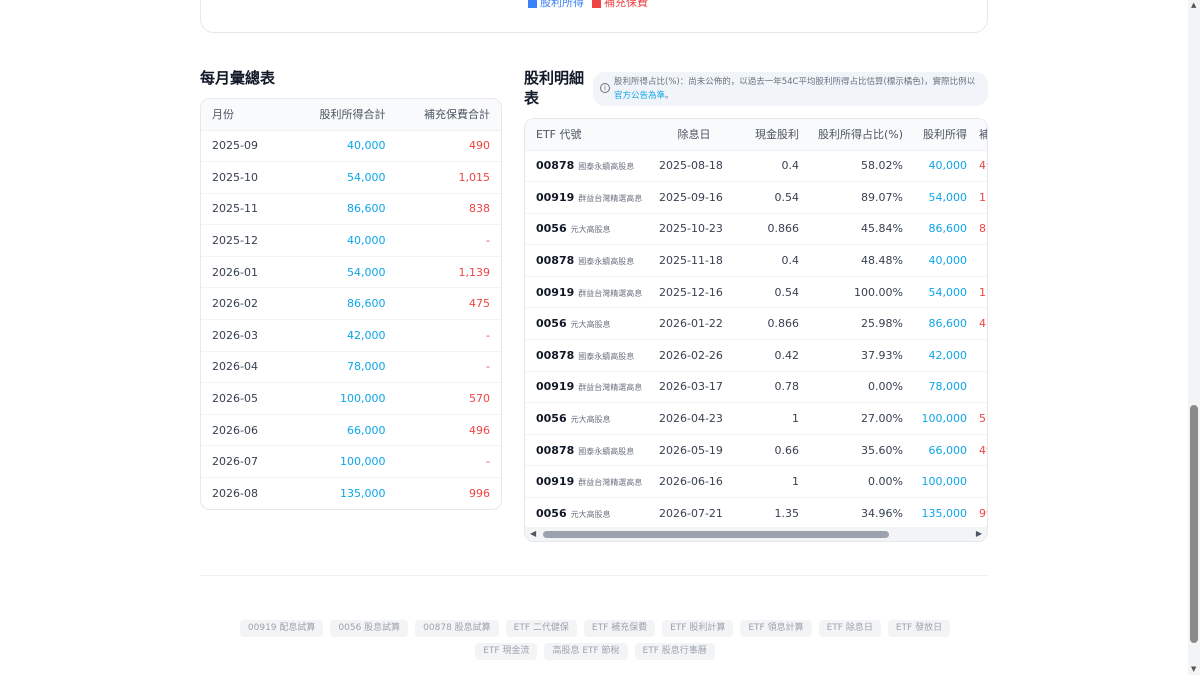  What do you see at coordinates (281, 628) in the screenshot?
I see `footer-link: 00919 配息試算` at bounding box center [281, 628].